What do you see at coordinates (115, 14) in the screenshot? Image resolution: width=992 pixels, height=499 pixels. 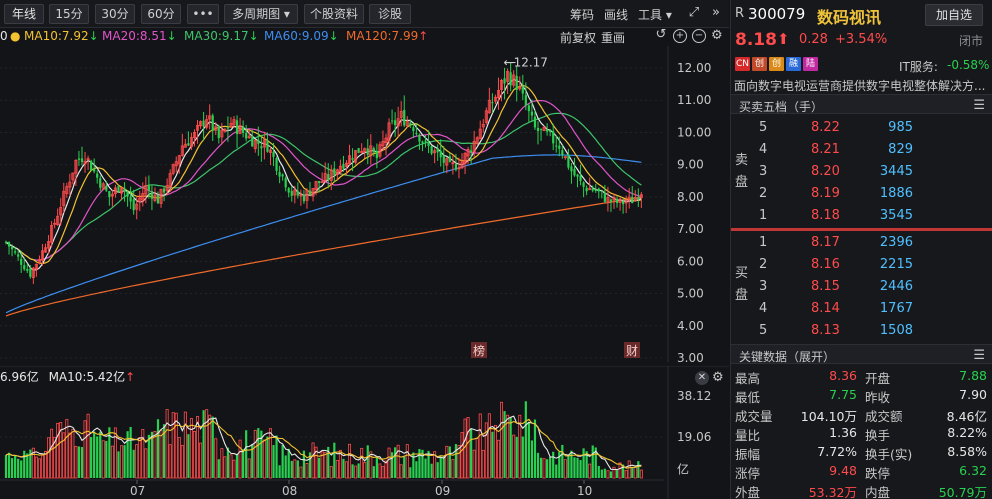 I see `period-30m-button: 30分` at bounding box center [115, 14].